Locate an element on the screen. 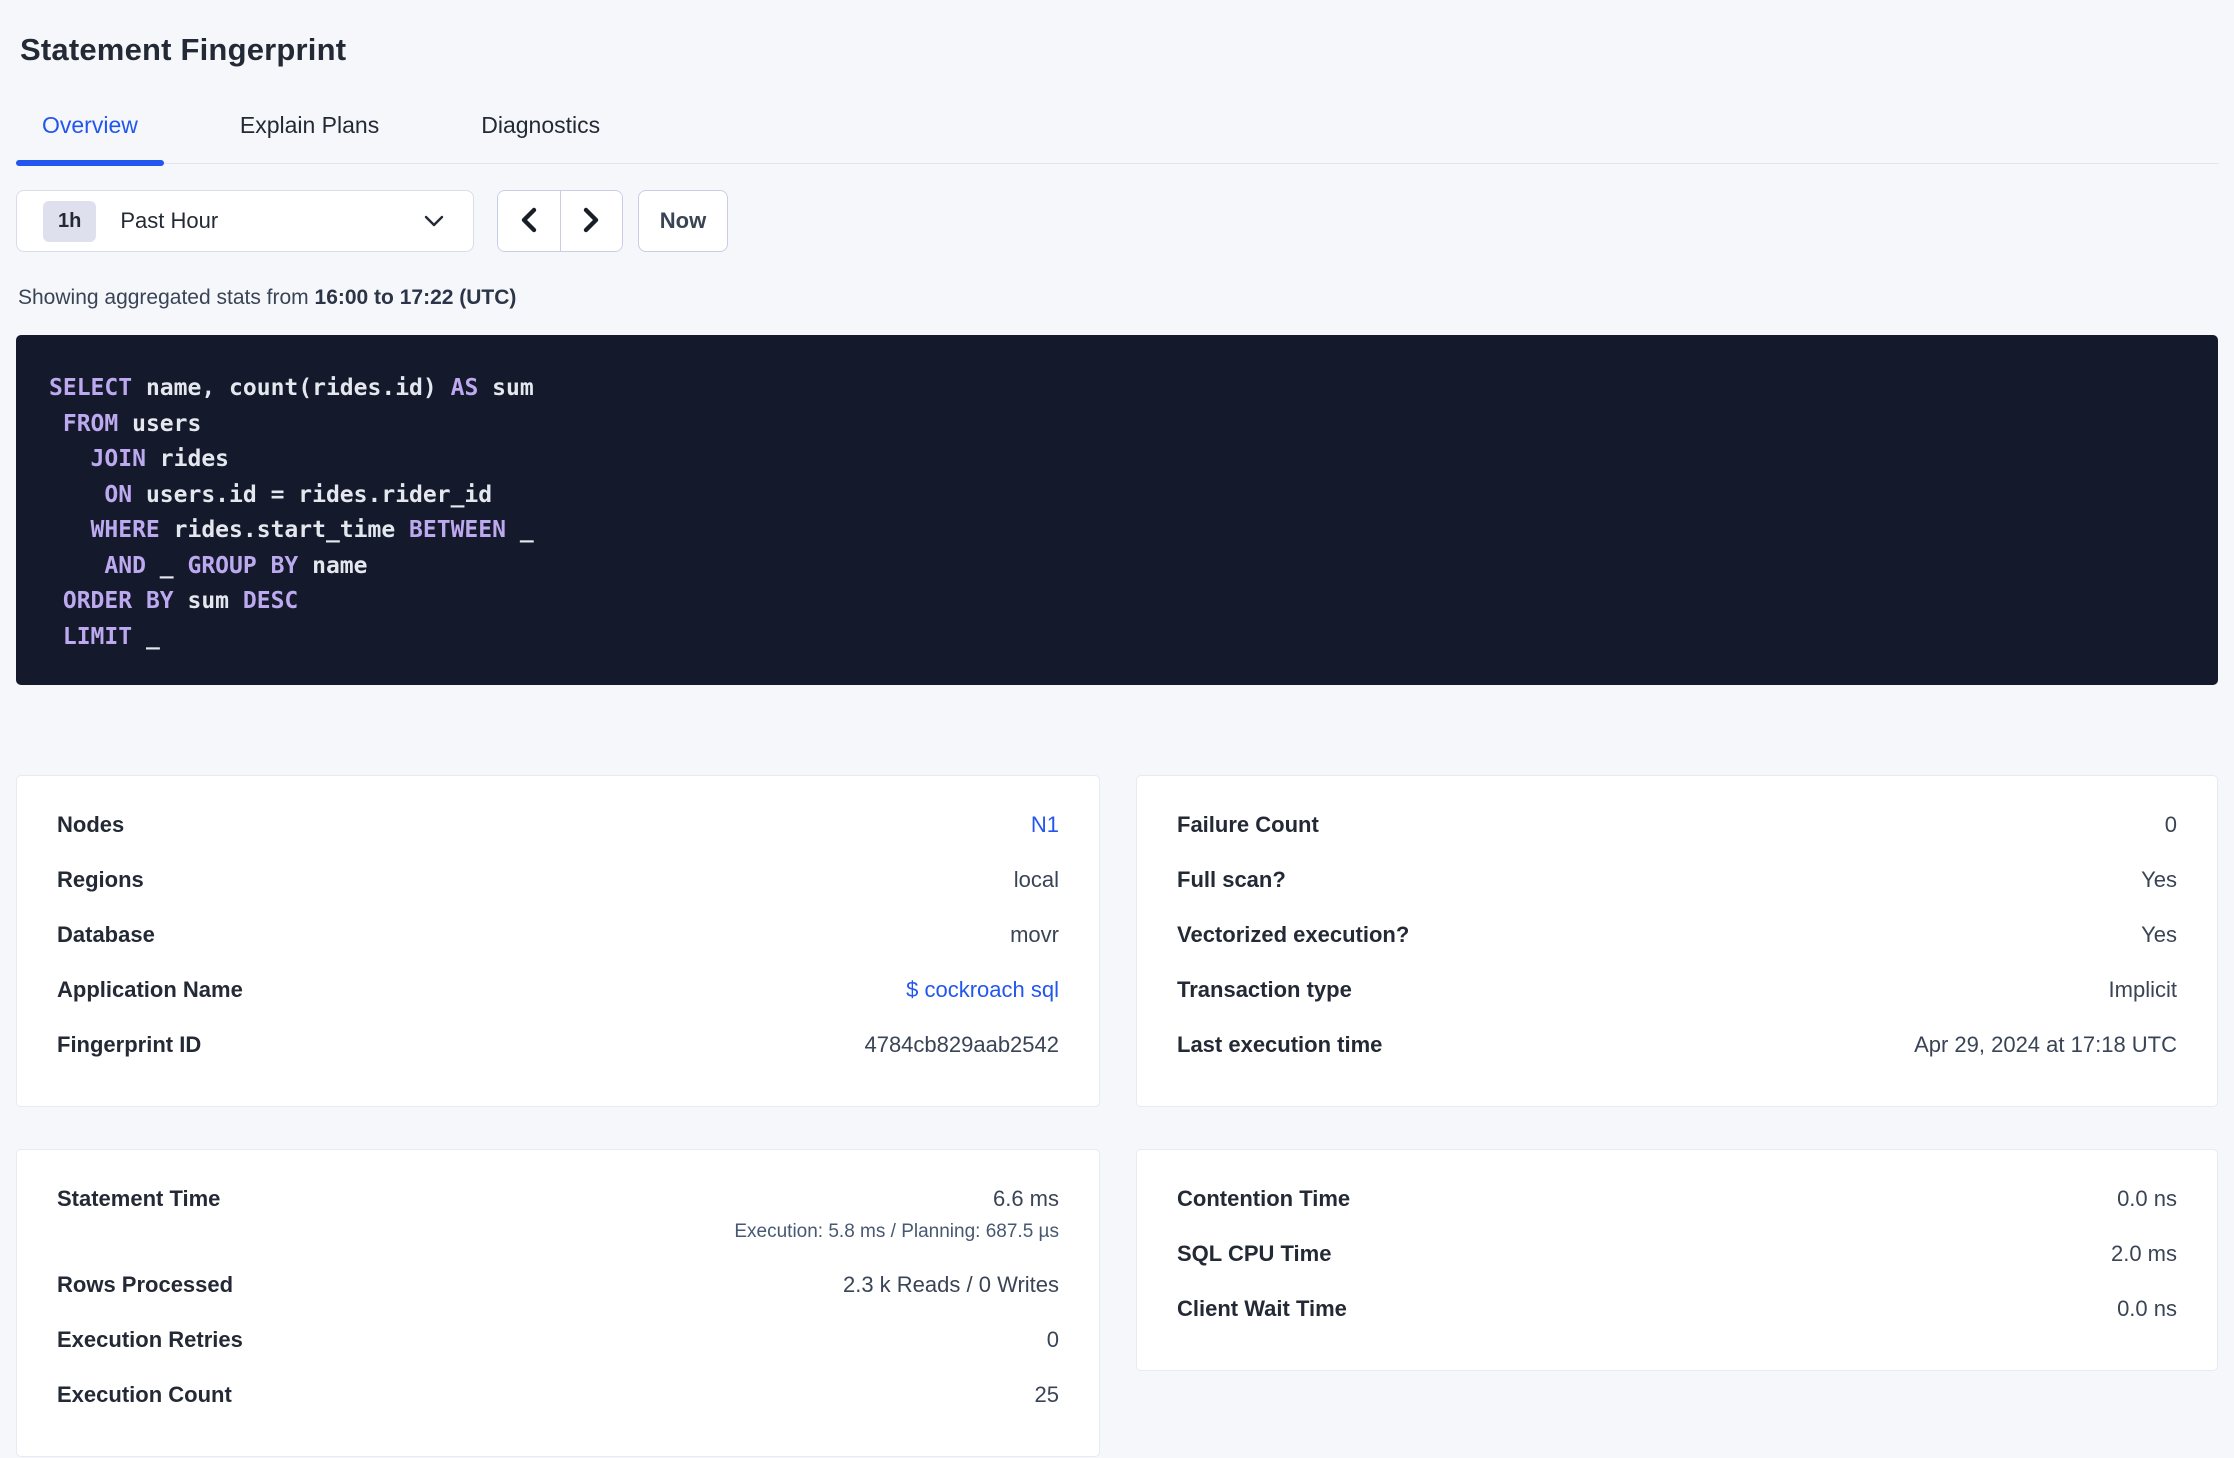  stat-row: Nodes N1 is located at coordinates (558, 824).